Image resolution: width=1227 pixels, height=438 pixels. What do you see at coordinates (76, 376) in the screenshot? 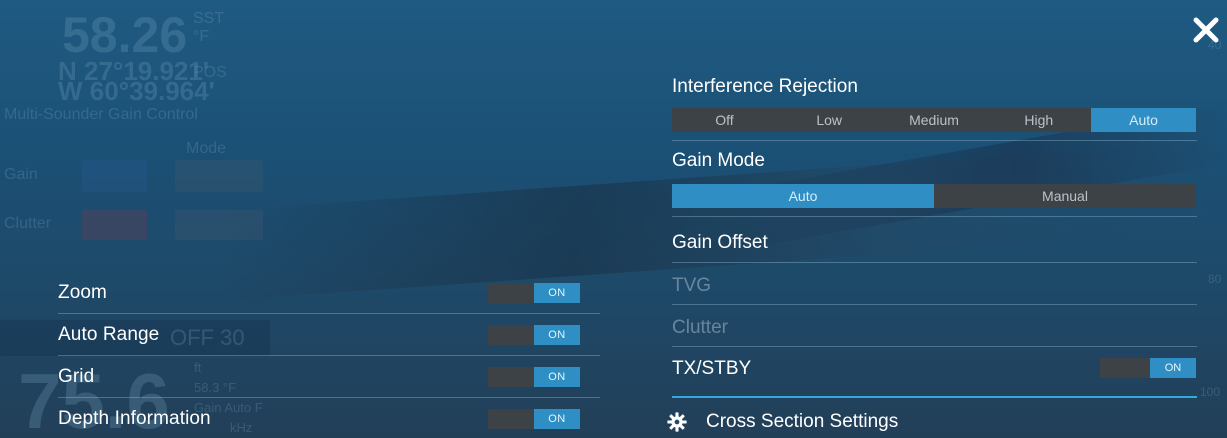
I see `grid-label: Grid` at bounding box center [76, 376].